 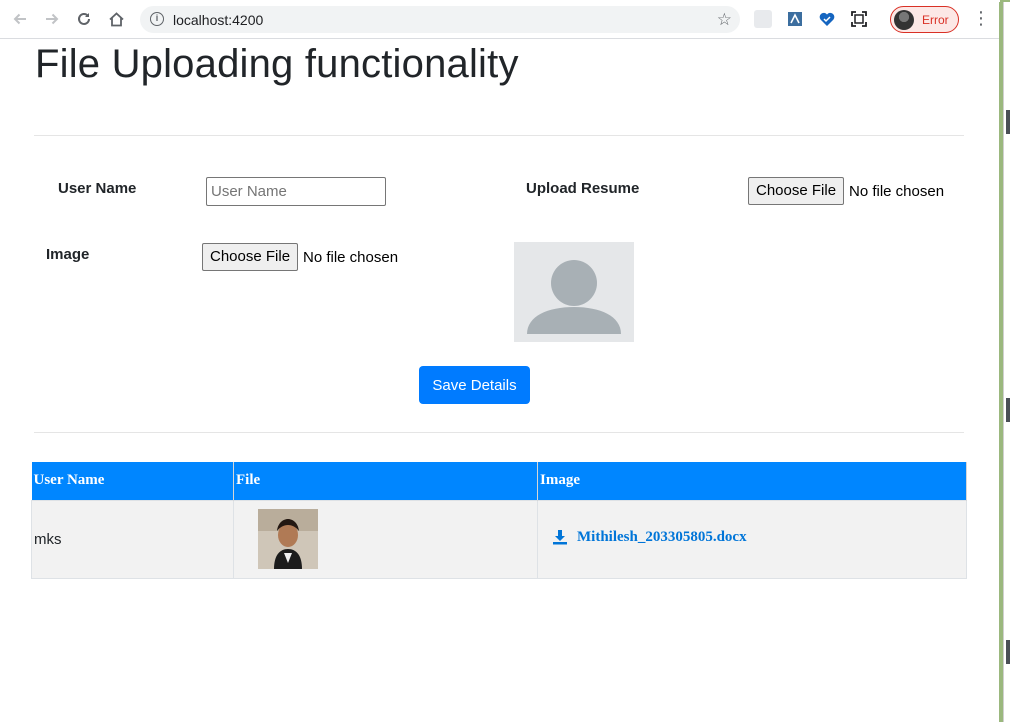 I want to click on cell-file, so click(x=385, y=539).